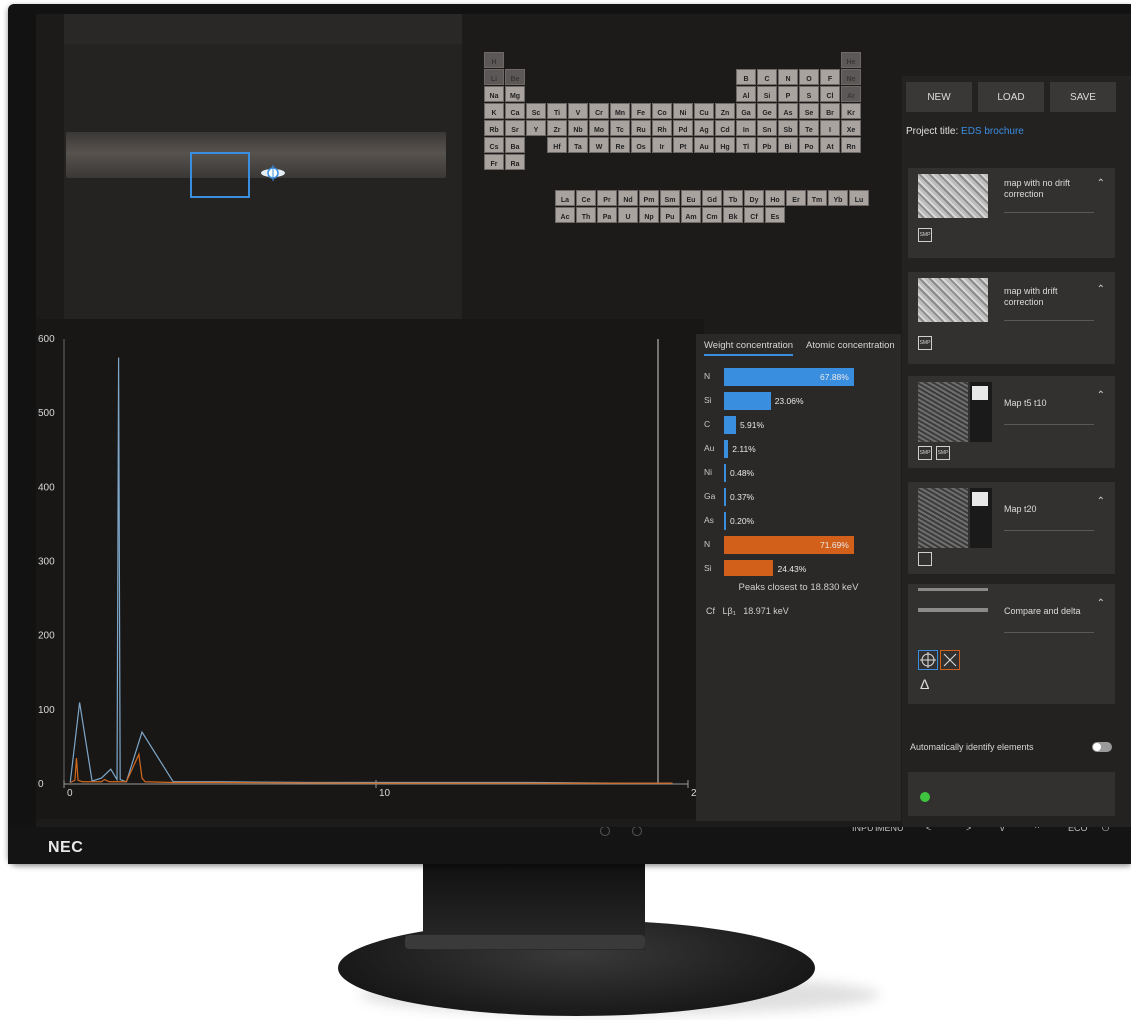  What do you see at coordinates (649, 198) in the screenshot?
I see `element-cell: Pm` at bounding box center [649, 198].